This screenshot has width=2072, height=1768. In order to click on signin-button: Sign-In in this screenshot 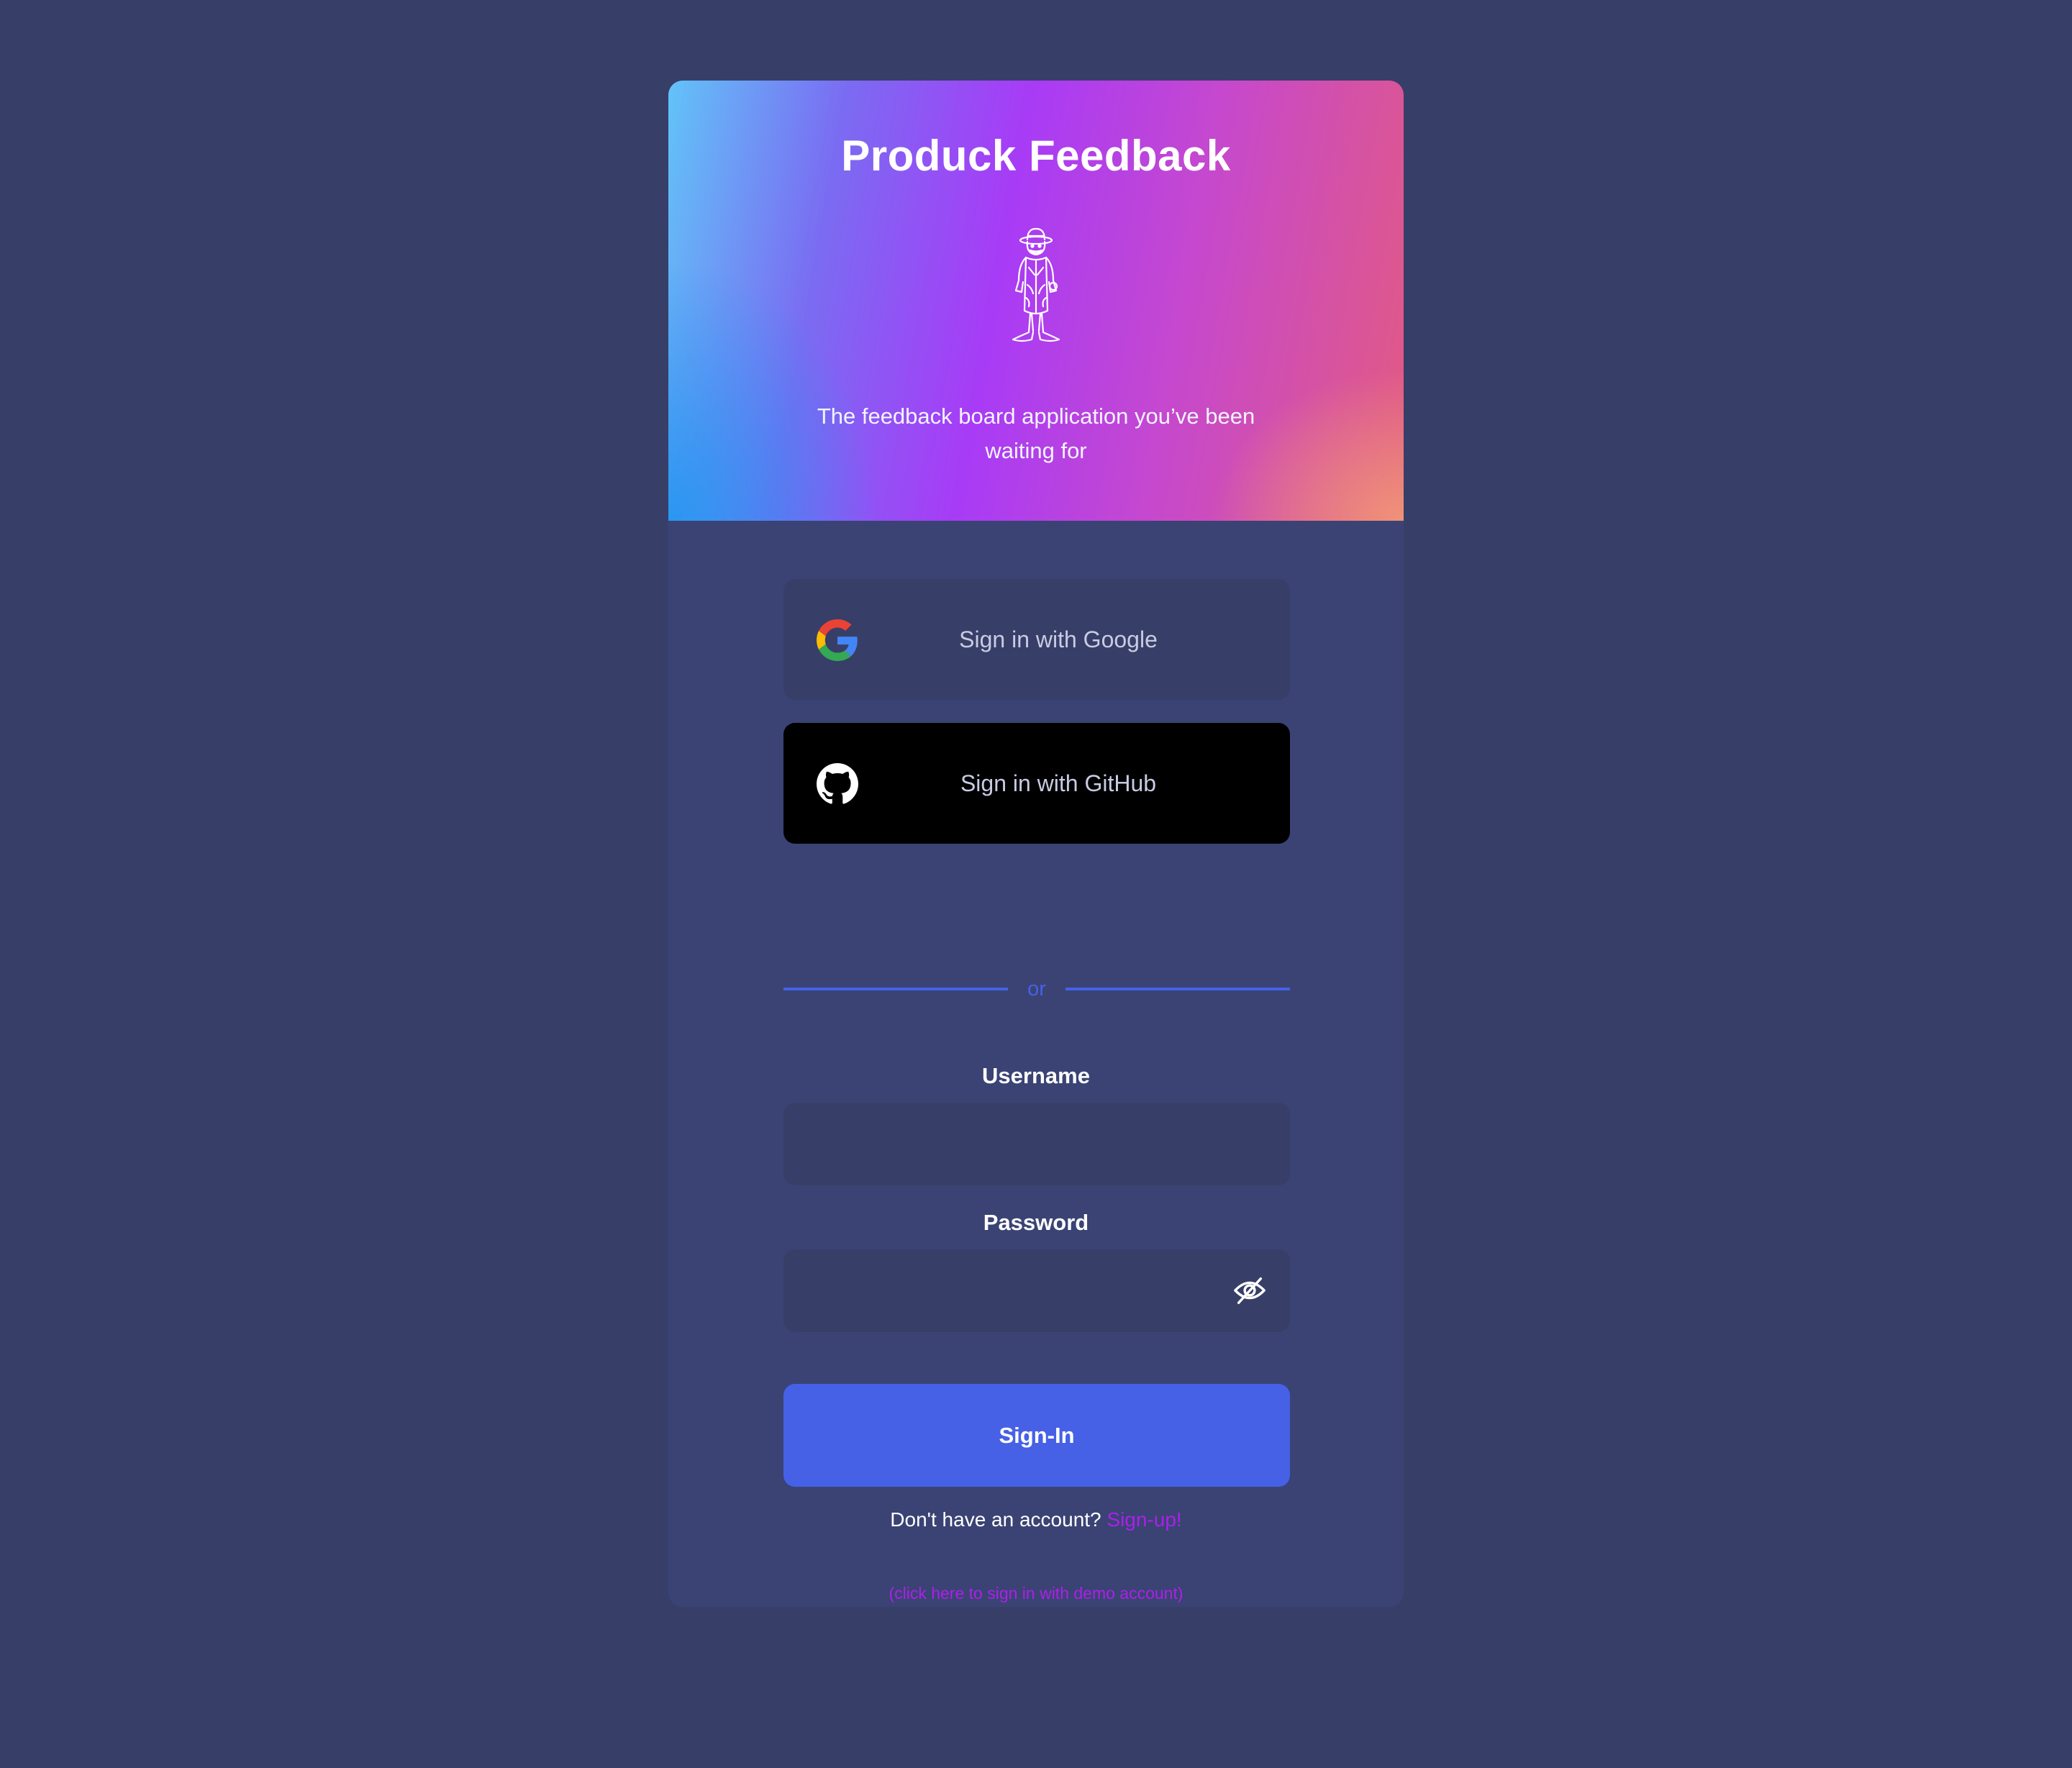, I will do `click(1036, 1435)`.